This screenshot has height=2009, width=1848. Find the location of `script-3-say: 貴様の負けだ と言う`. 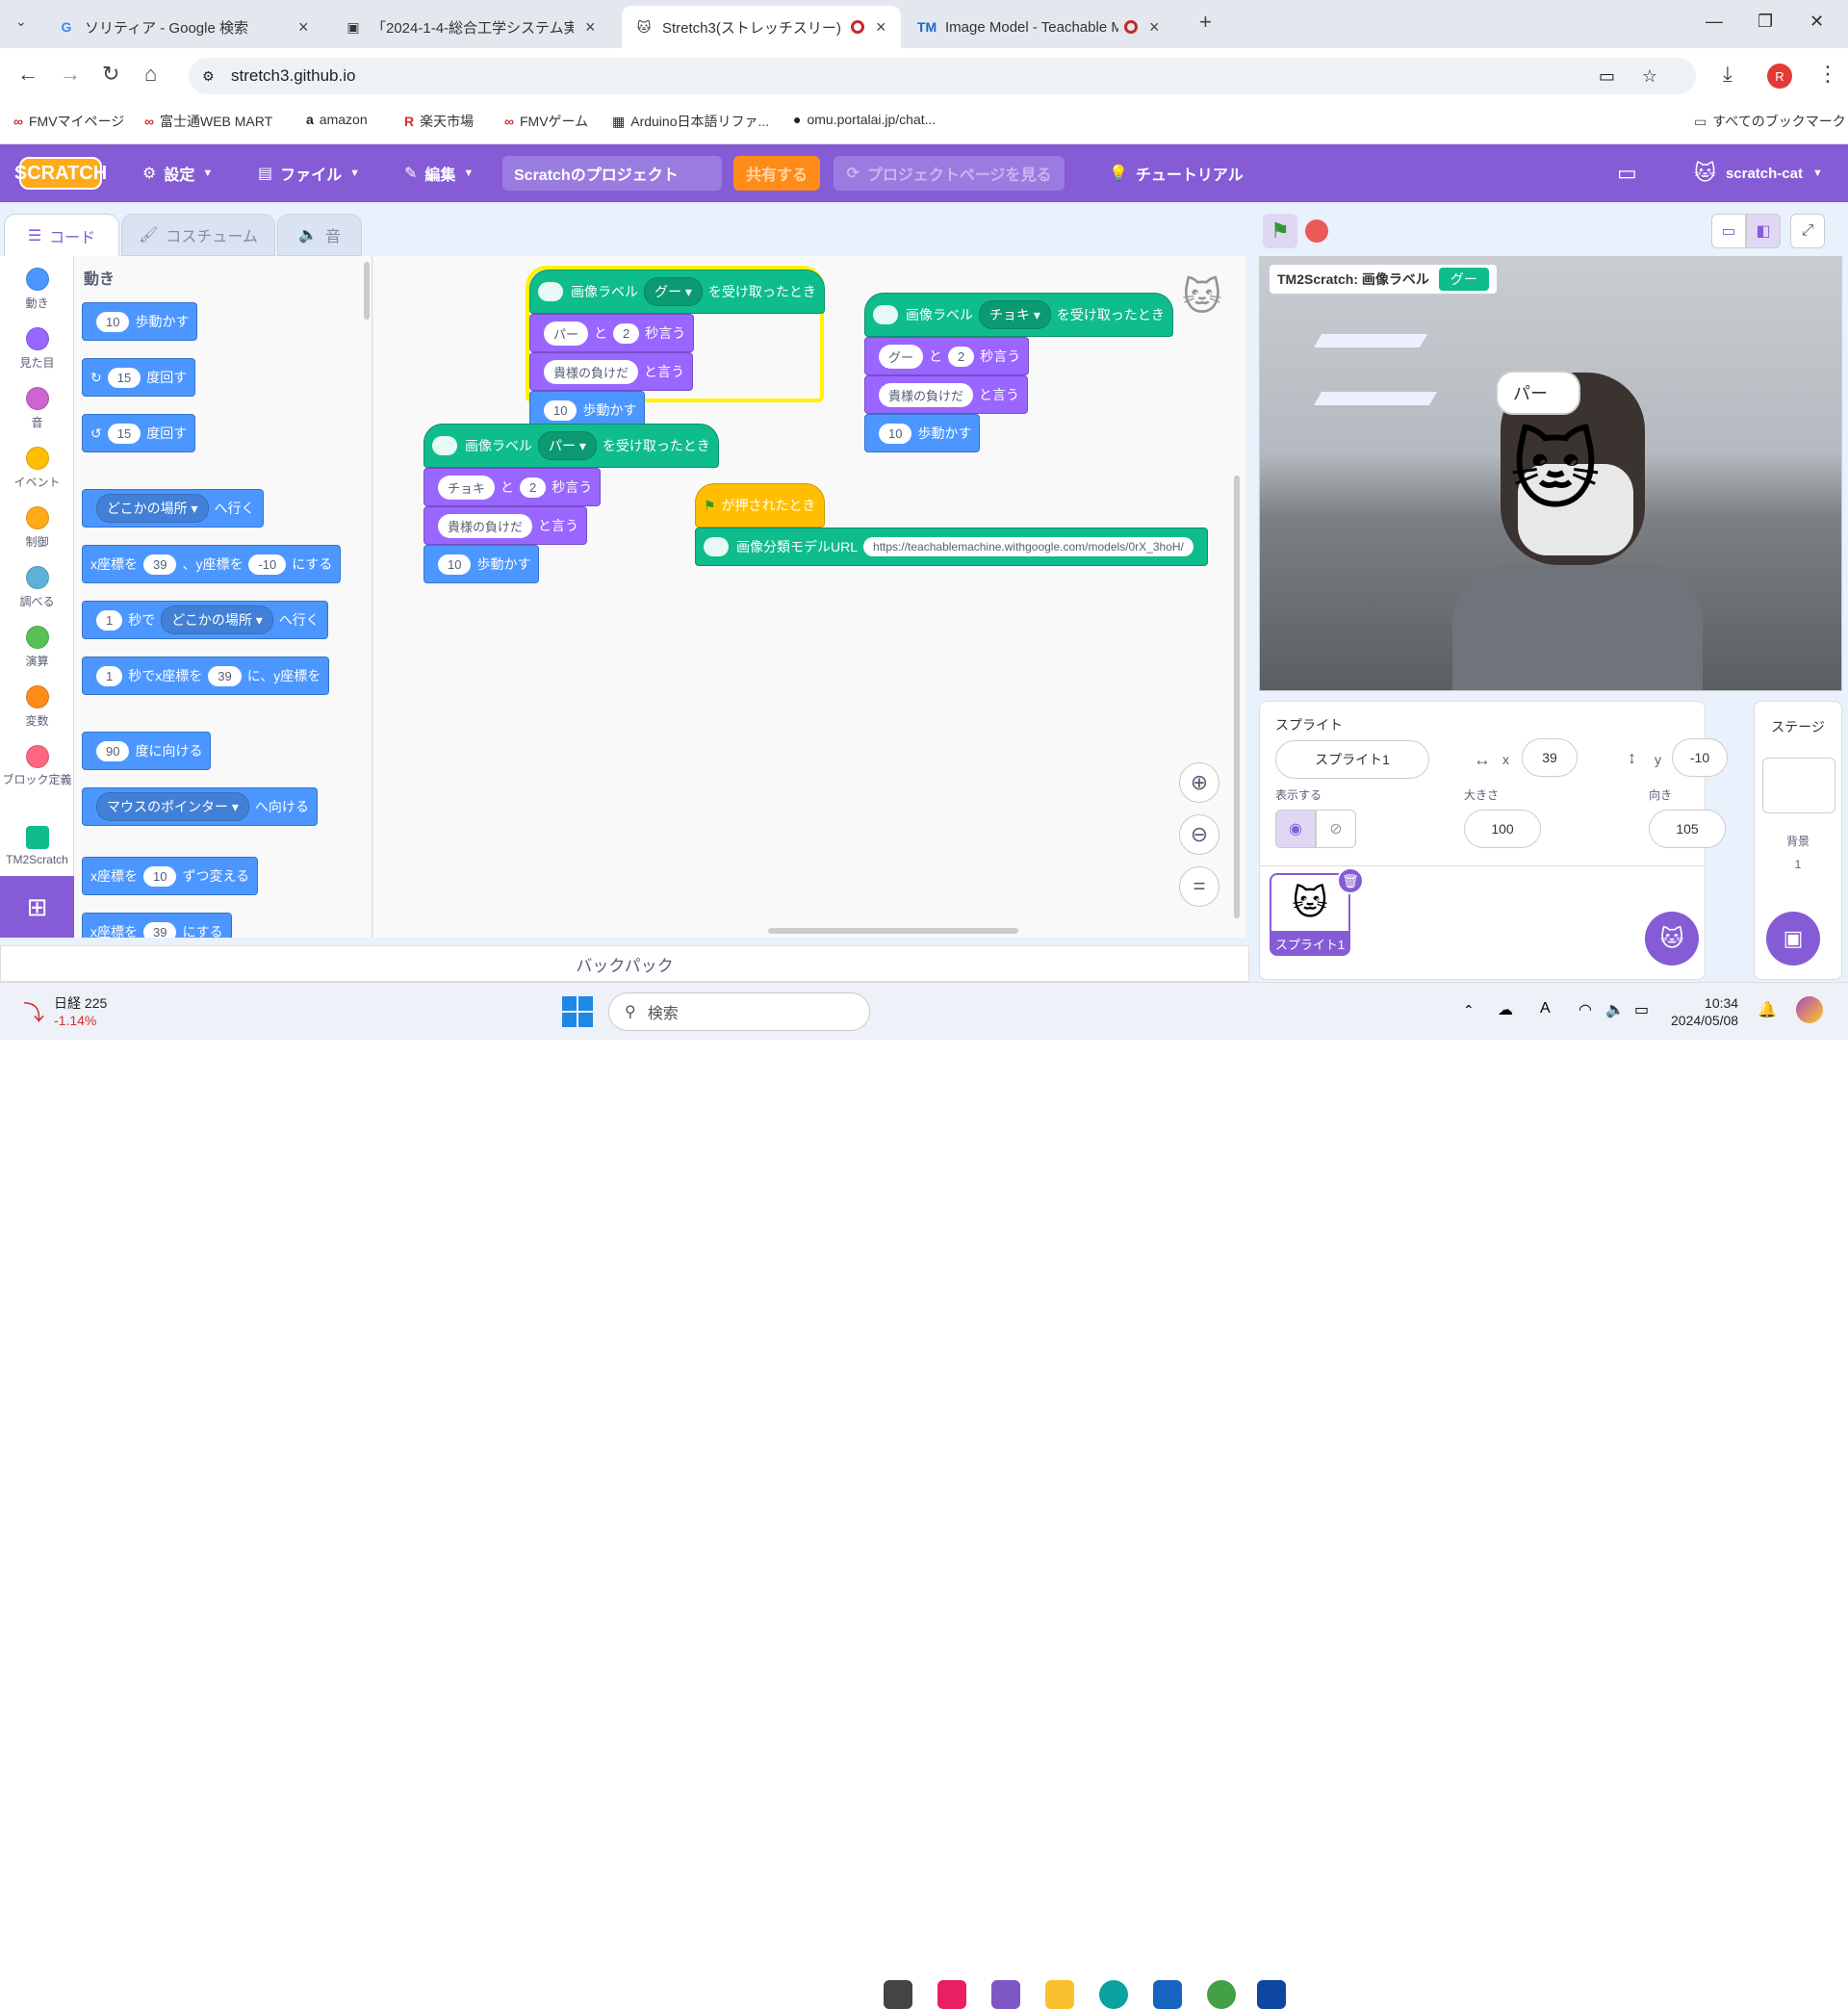

script-3-say: 貴様の負けだ と言う is located at coordinates (506, 525).